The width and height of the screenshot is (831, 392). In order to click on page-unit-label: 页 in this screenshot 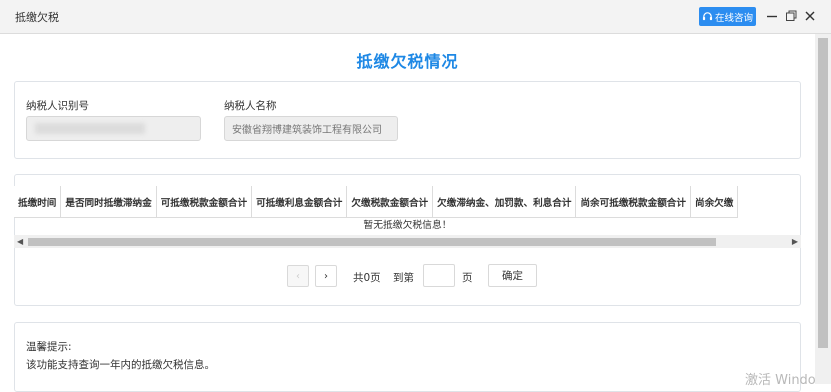, I will do `click(467, 278)`.